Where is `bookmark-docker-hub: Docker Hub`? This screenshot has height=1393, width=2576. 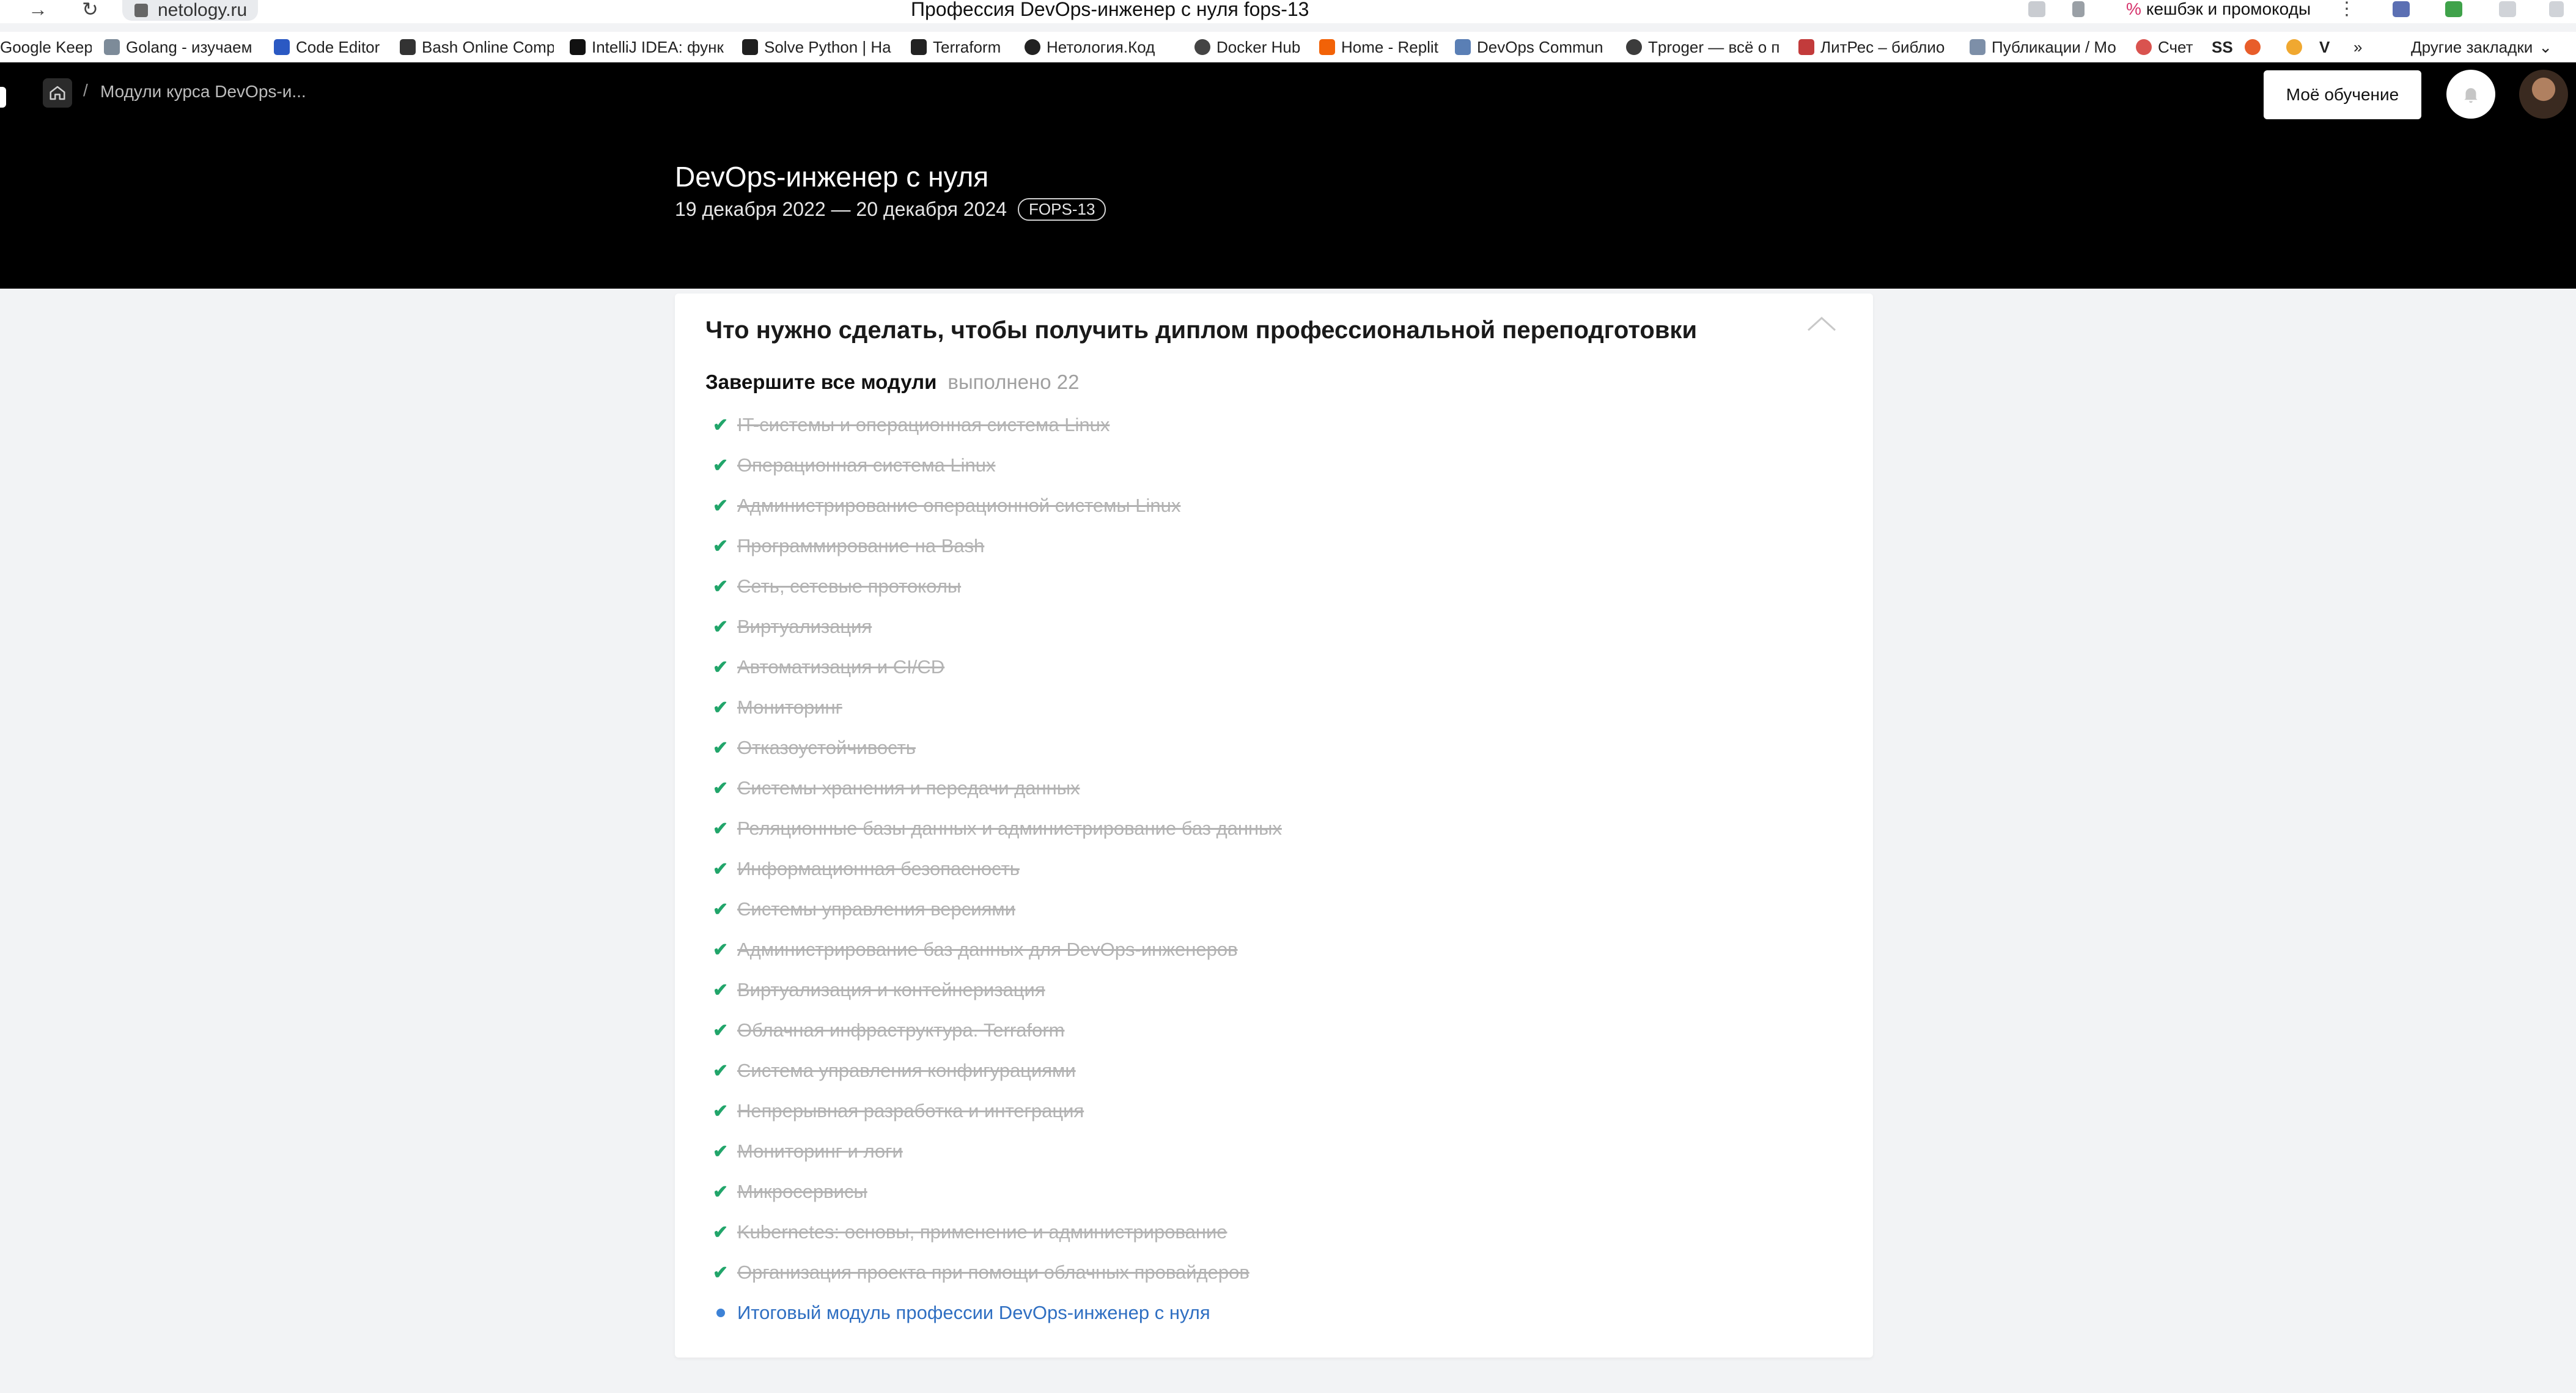
bookmark-docker-hub: Docker Hub is located at coordinates (1252, 47).